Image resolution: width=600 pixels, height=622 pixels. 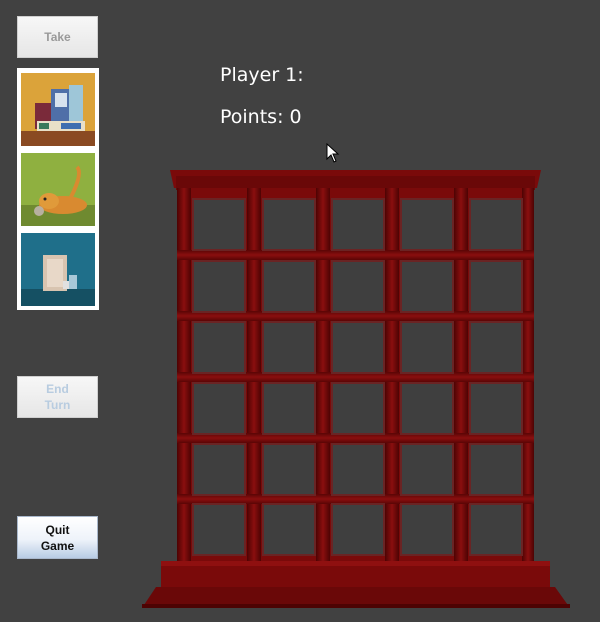 I want to click on mouse-cursor-icon, so click(x=333, y=153).